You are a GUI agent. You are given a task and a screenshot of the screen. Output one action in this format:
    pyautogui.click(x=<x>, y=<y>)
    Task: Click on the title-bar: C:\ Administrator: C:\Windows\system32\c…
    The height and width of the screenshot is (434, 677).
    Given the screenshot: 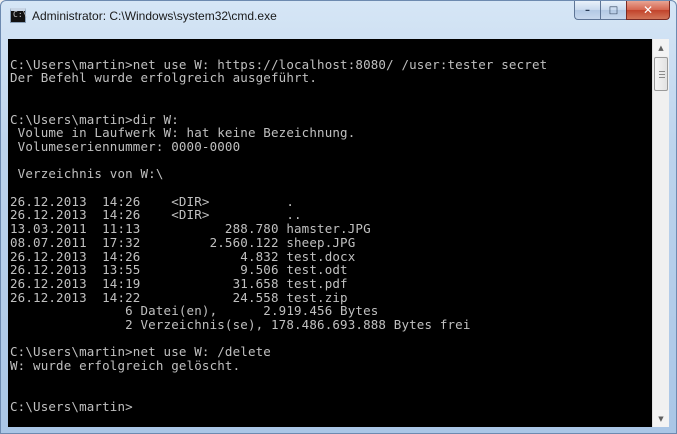 What is the action you would take?
    pyautogui.click(x=338, y=17)
    